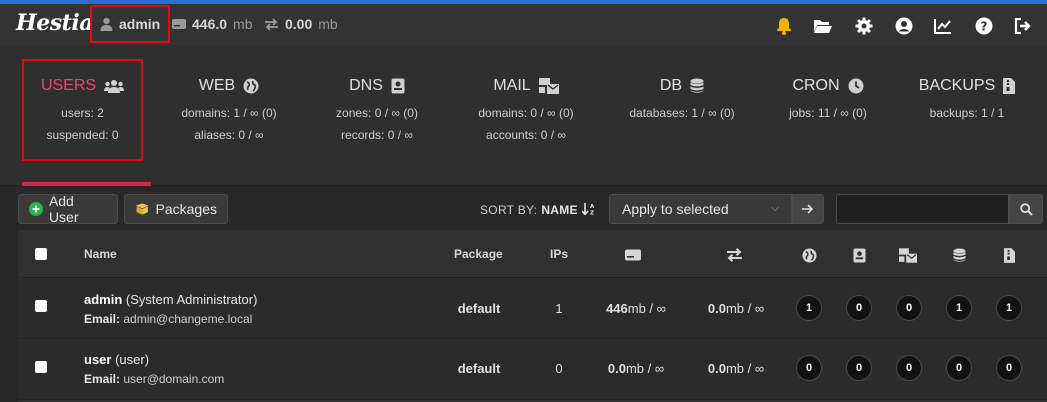  Describe the element at coordinates (922, 209) in the screenshot. I see `search-input` at that location.